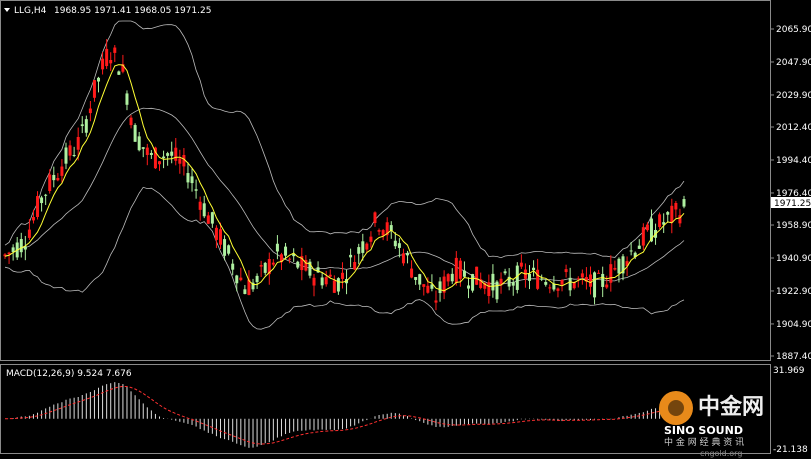 The image size is (811, 459). What do you see at coordinates (703, 430) in the screenshot?
I see `watermark-en: SINO SOUND` at bounding box center [703, 430].